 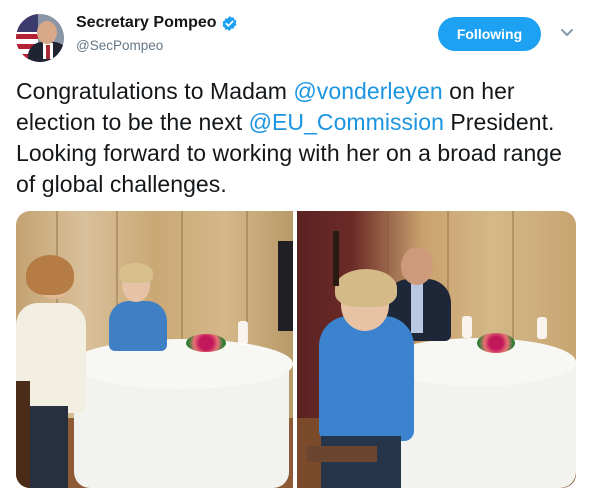 What do you see at coordinates (146, 23) in the screenshot?
I see `display-name: Secretary Pompeo` at bounding box center [146, 23].